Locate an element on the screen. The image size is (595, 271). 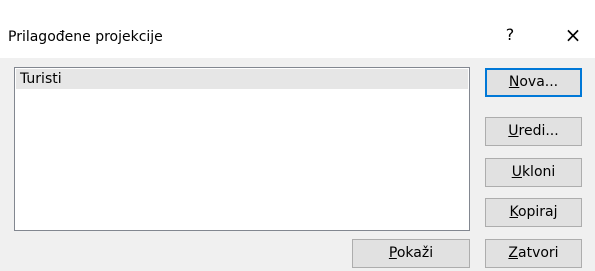
show-button-label: okaži is located at coordinates (415, 253).